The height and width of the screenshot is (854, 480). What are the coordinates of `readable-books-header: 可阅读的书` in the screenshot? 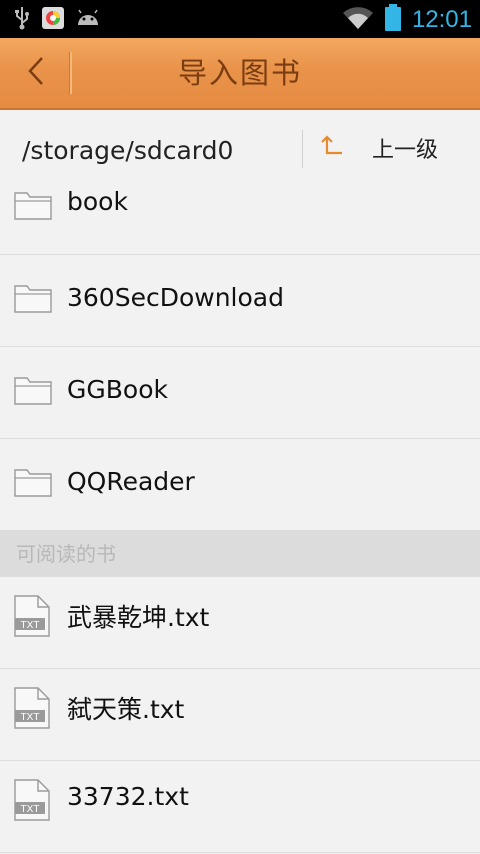 It's located at (240, 554).